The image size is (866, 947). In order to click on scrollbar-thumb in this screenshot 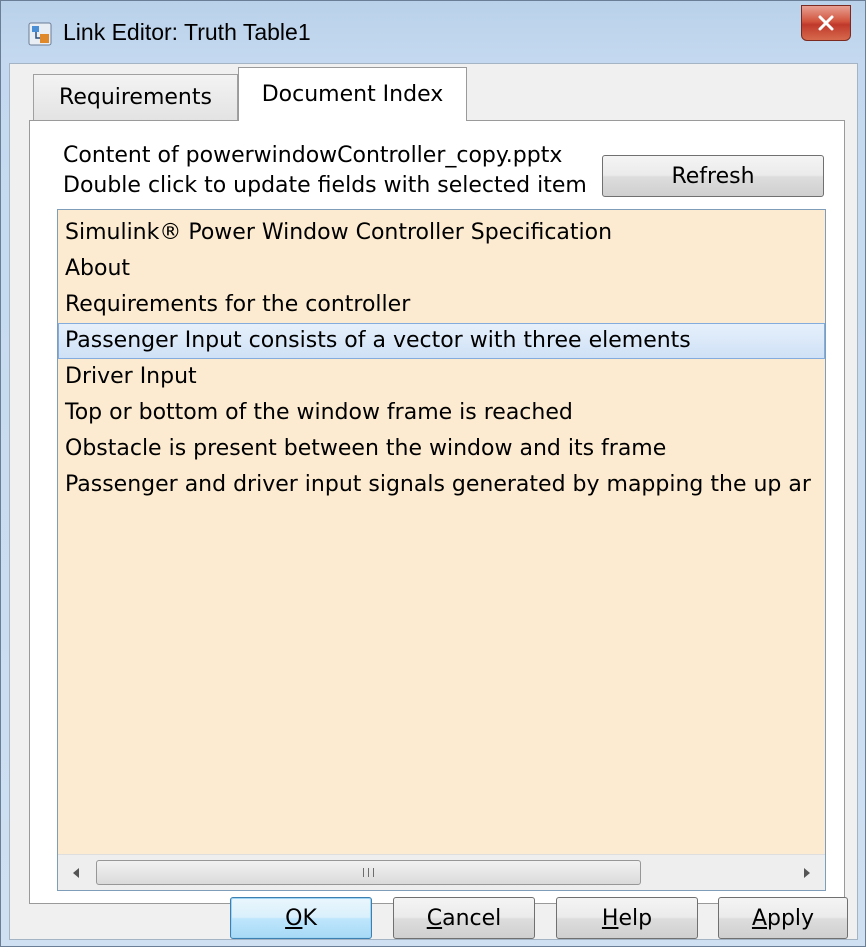, I will do `click(368, 872)`.